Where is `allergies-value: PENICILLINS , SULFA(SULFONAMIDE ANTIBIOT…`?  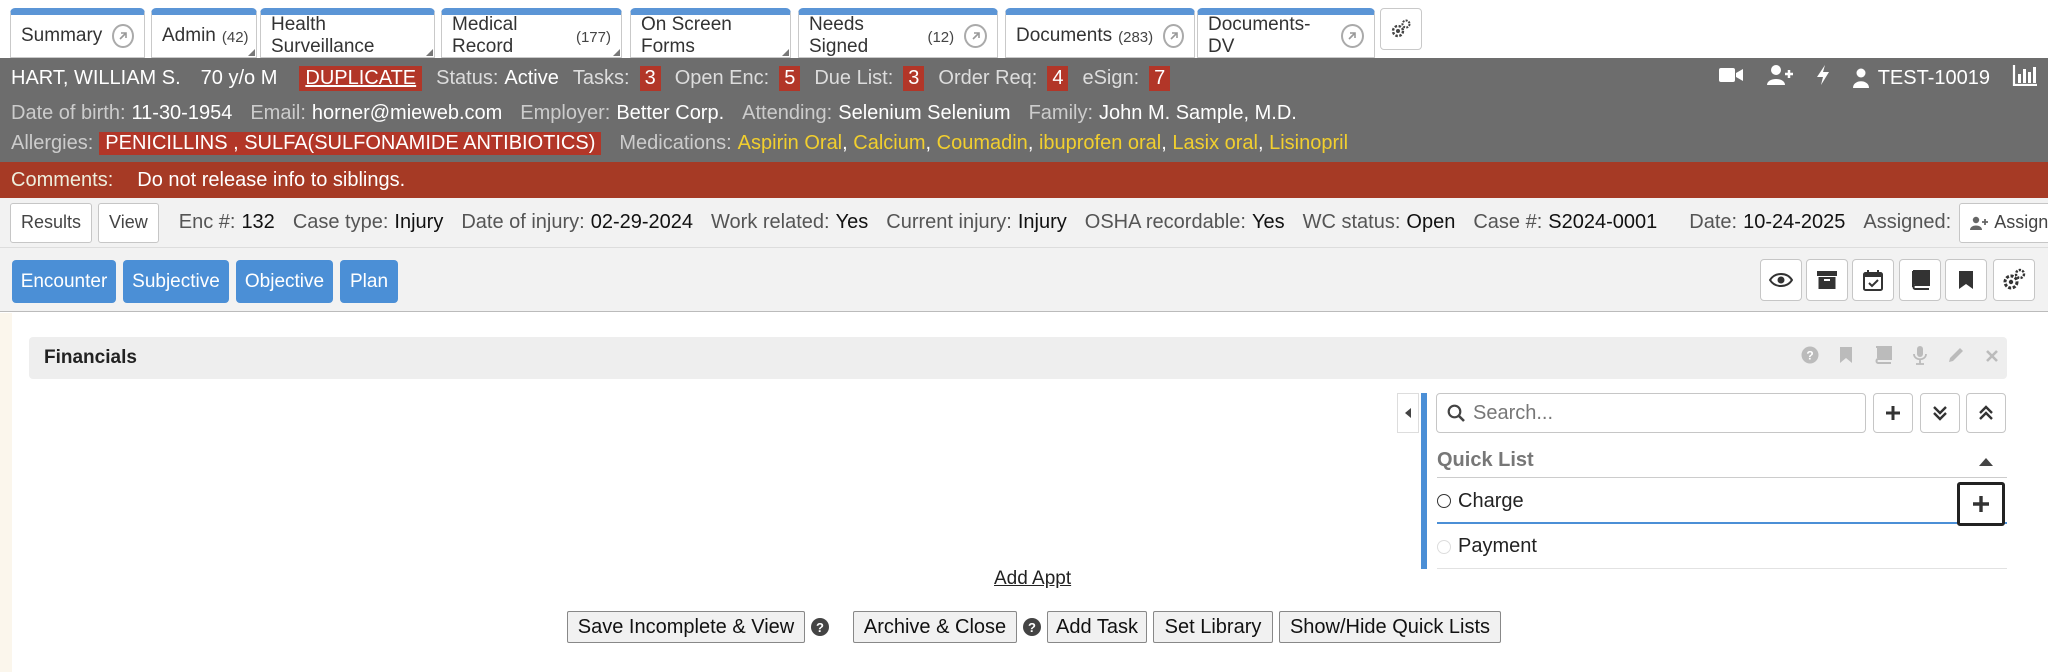
allergies-value: PENICILLINS , SULFA(SULFONAMIDE ANTIBIOT… is located at coordinates (350, 143).